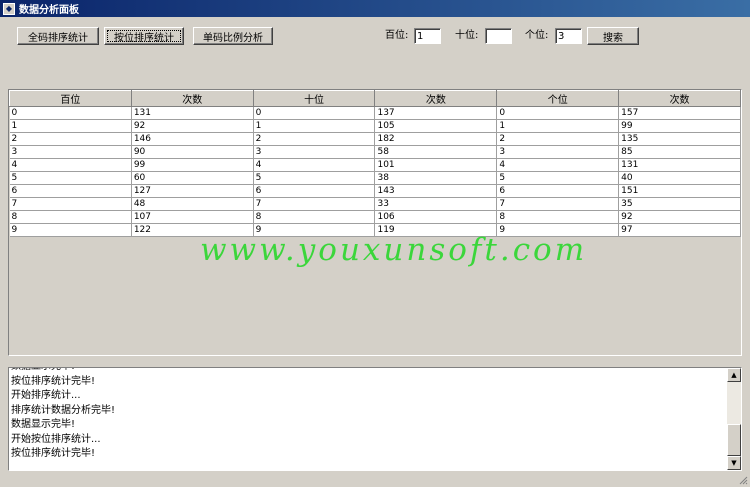 The image size is (750, 487). I want to click on table-row: 1 92 1 105 1 99, so click(375, 126).